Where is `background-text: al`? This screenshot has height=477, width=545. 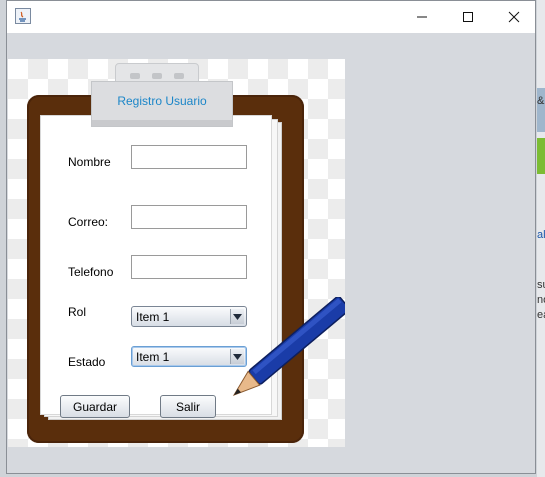 background-text: al is located at coordinates (541, 235).